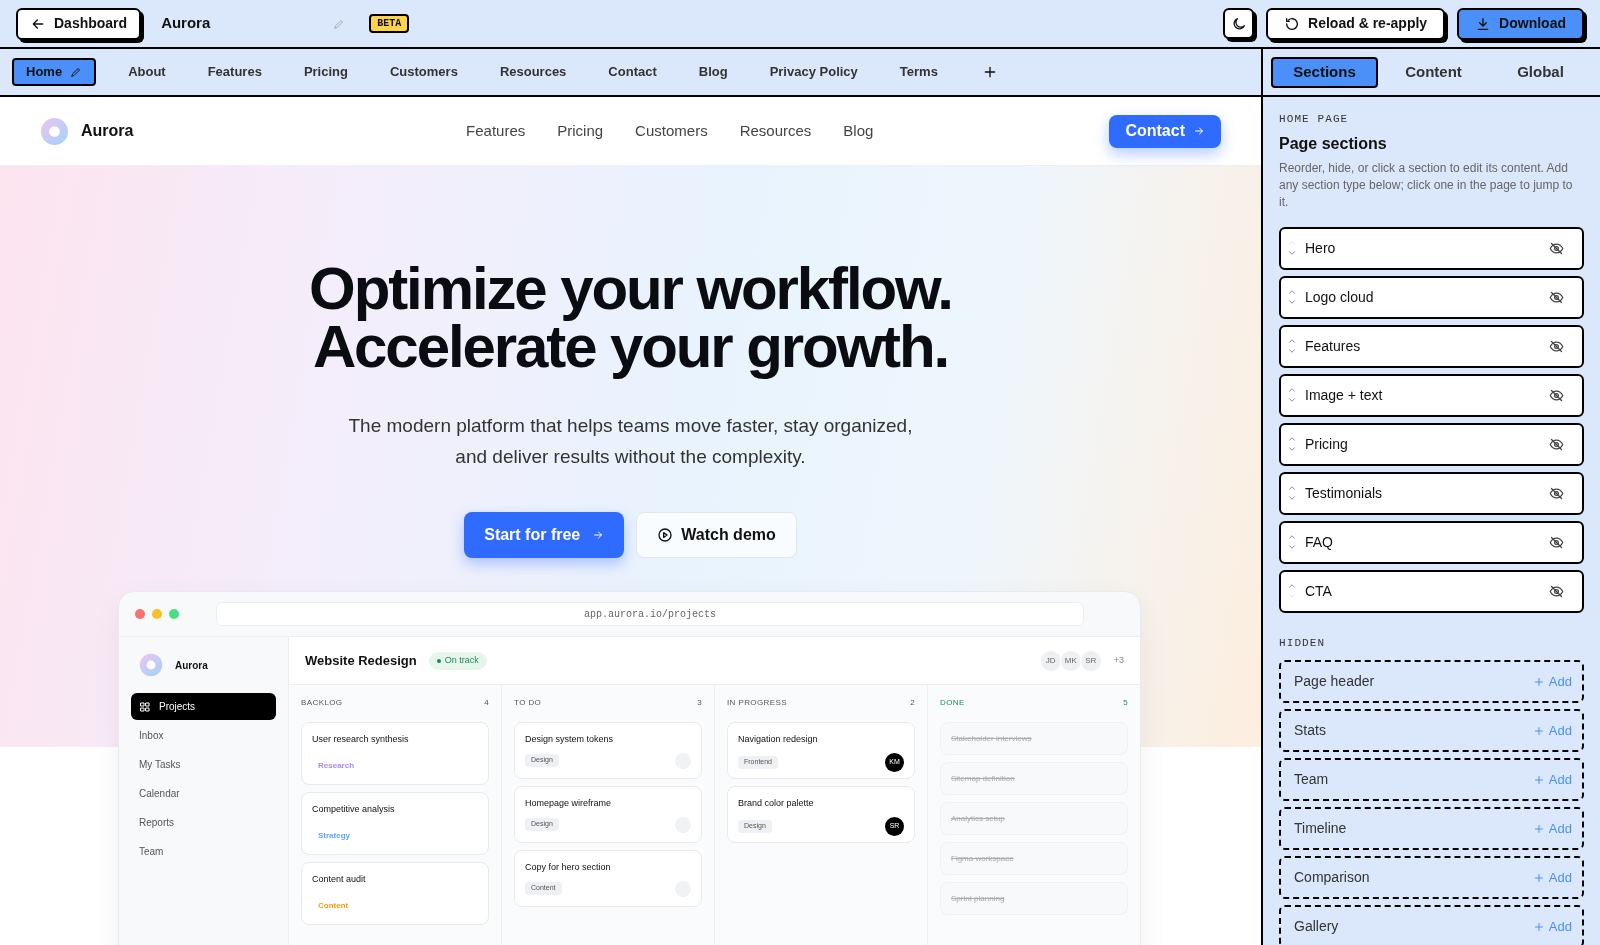 This screenshot has width=1600, height=945. What do you see at coordinates (544, 535) in the screenshot?
I see `start-button: Start for free` at bounding box center [544, 535].